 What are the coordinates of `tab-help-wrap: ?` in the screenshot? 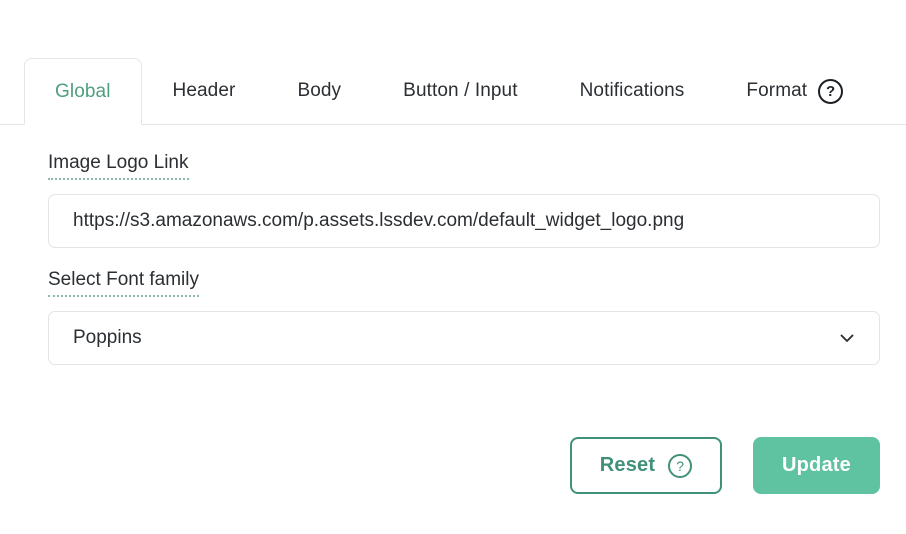 It's located at (831, 91).